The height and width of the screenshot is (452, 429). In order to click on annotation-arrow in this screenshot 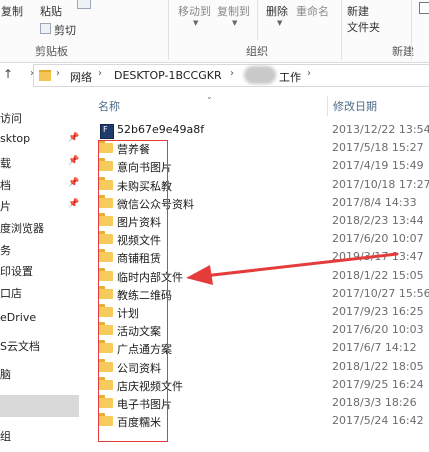, I will do `click(292, 268)`.